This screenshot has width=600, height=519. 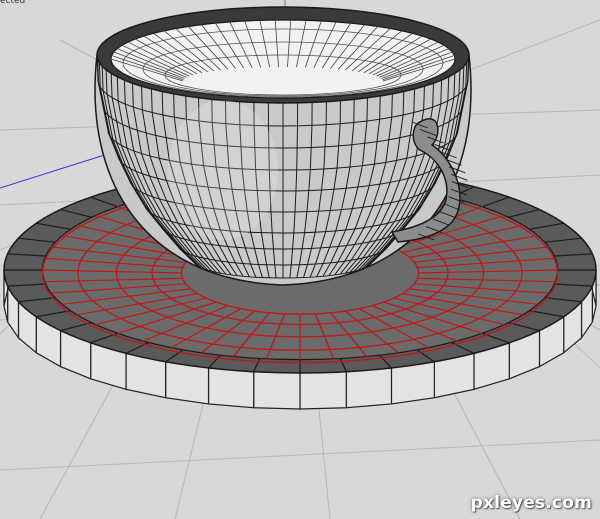 I want to click on cup-highlight, so click(x=223, y=170).